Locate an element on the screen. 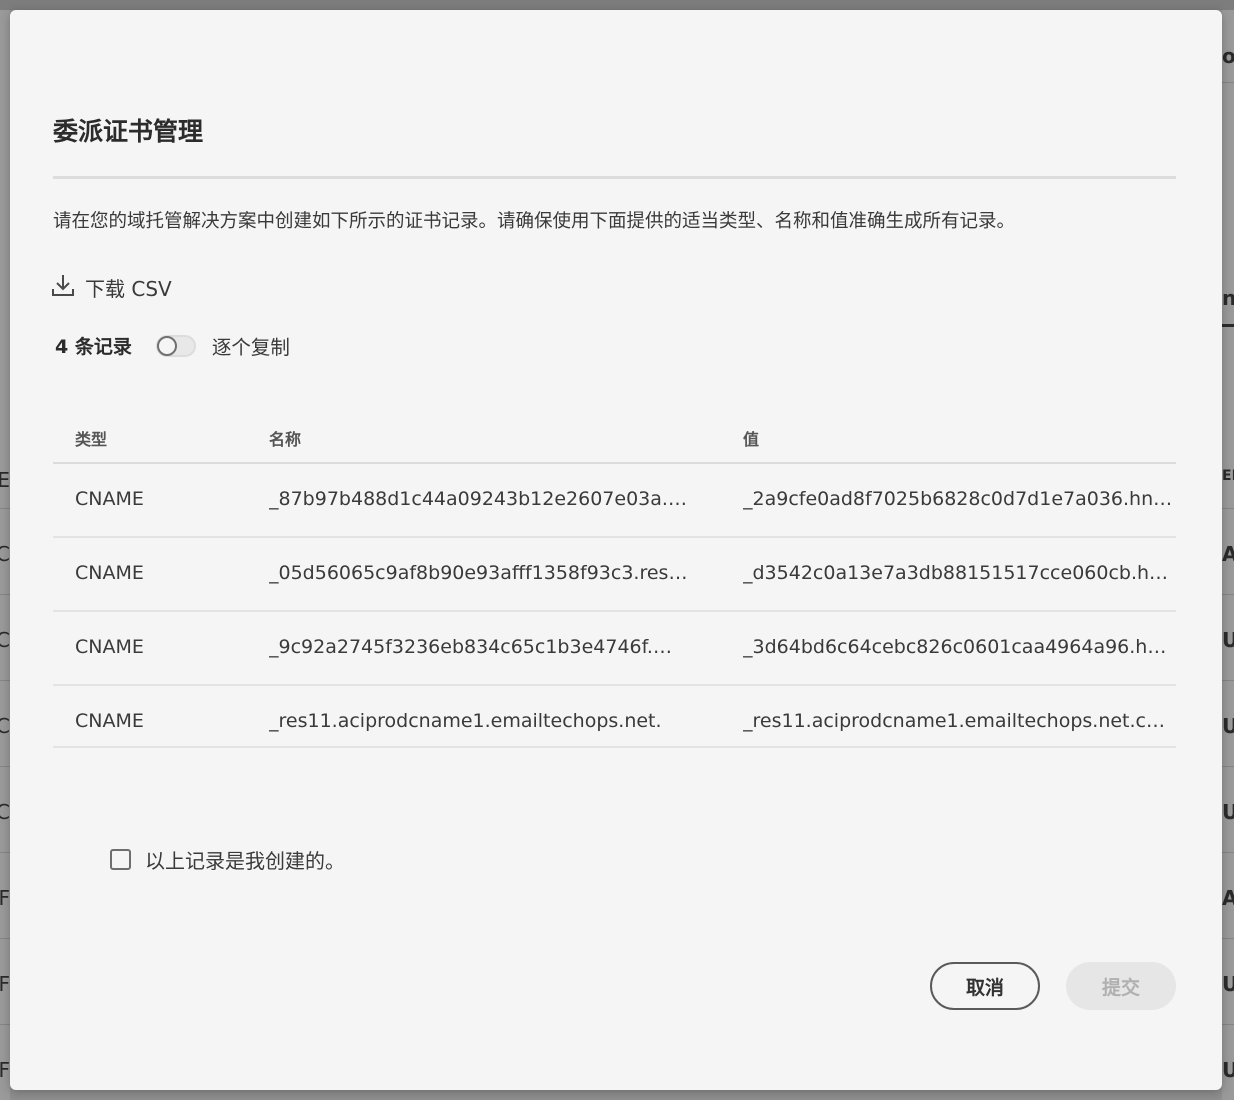  background-tab-underline is located at coordinates (1228, 325).